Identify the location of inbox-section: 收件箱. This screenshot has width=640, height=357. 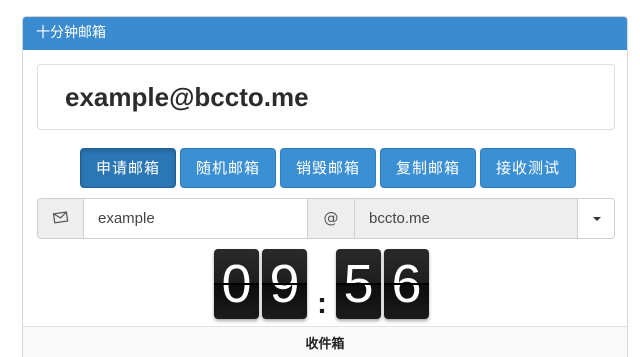
(325, 341).